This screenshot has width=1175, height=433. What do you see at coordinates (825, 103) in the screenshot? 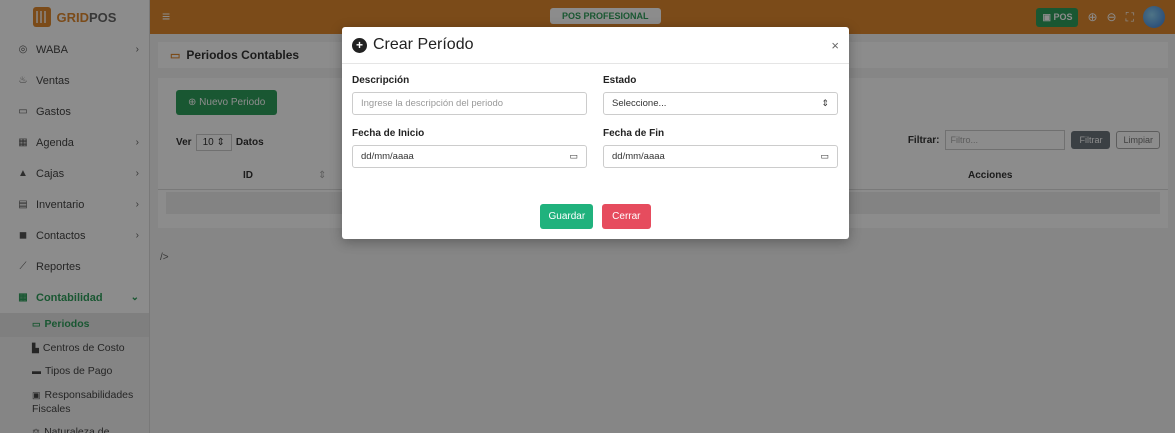
I see `select-arrows-icon: ⇕` at bounding box center [825, 103].